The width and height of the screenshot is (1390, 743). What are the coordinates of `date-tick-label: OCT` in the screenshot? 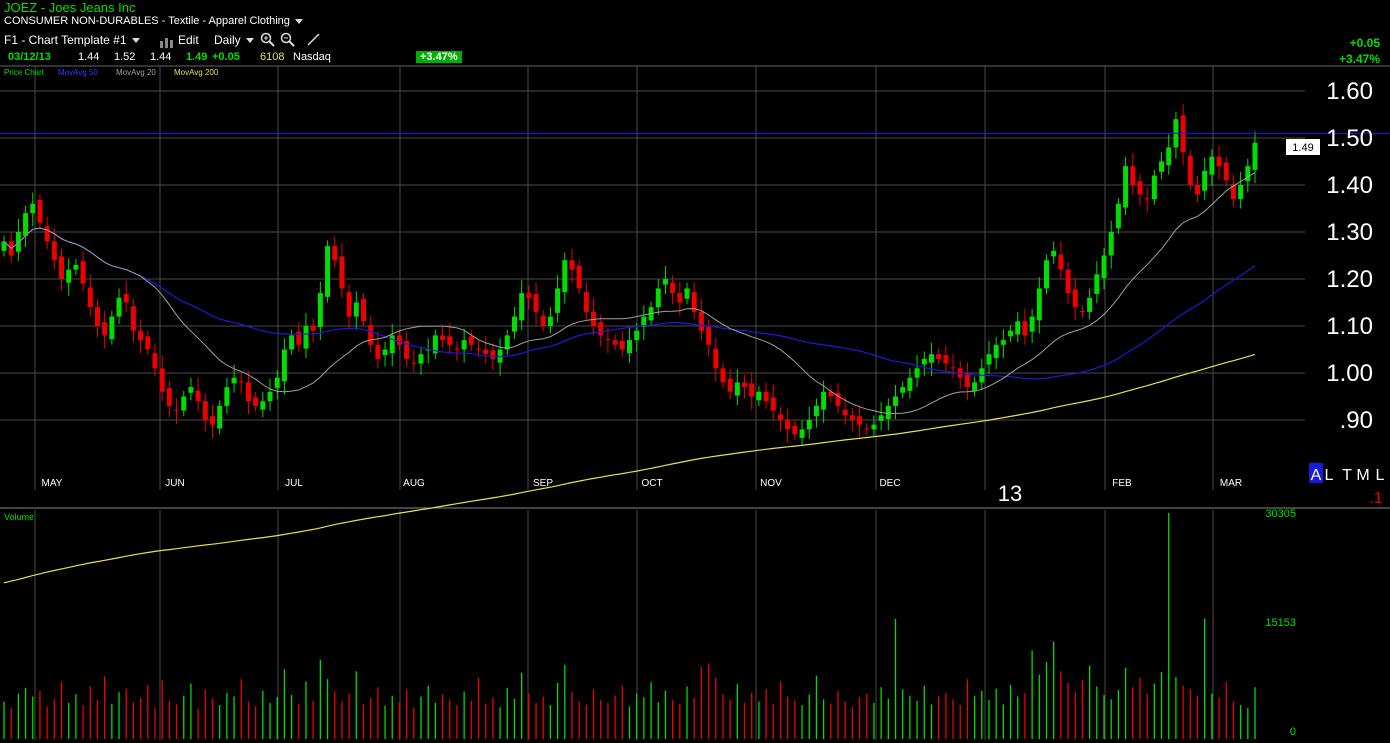 It's located at (651, 483).